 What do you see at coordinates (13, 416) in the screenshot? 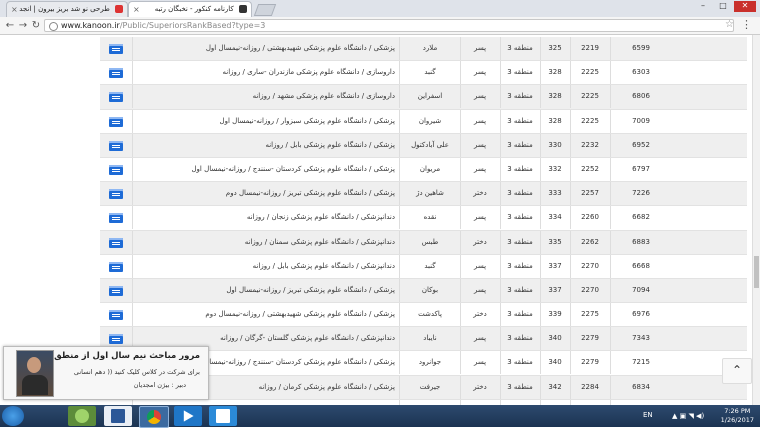
I see `start-button` at bounding box center [13, 416].